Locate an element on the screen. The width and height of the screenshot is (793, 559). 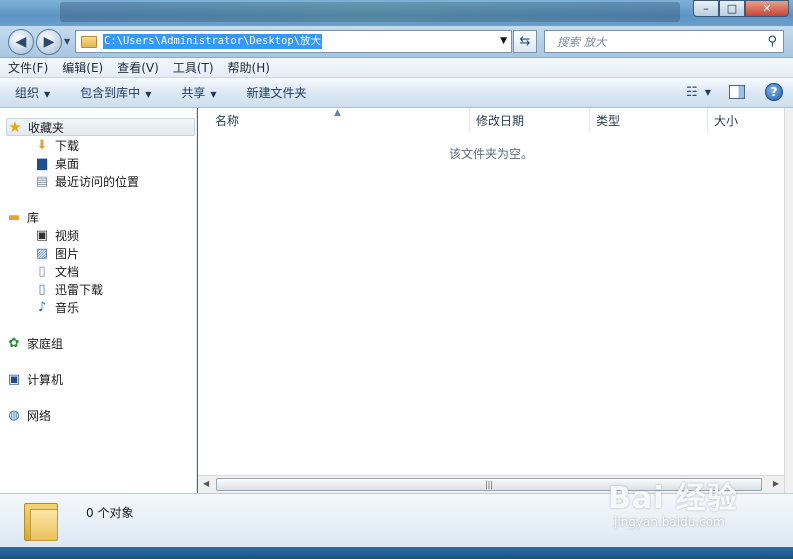
menu-view: 查看(V) is located at coordinates (138, 67).